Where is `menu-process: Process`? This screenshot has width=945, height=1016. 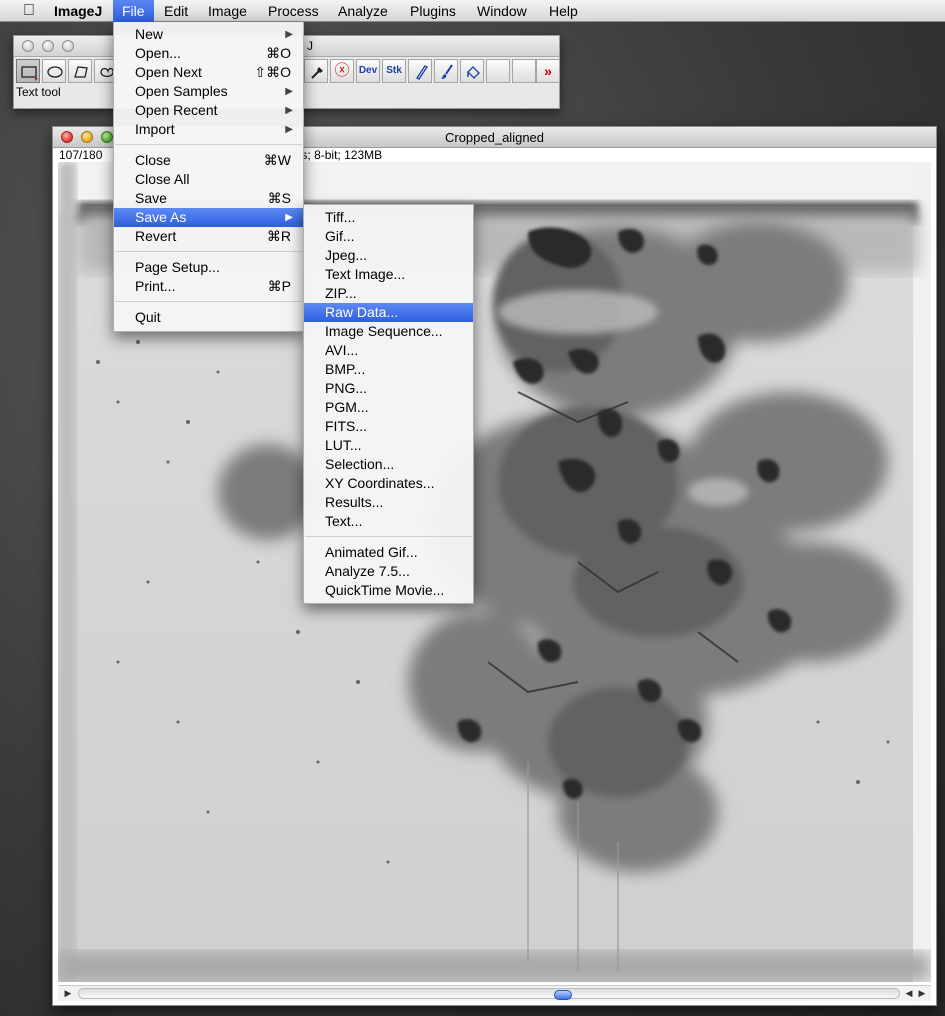
menu-process: Process is located at coordinates (293, 11).